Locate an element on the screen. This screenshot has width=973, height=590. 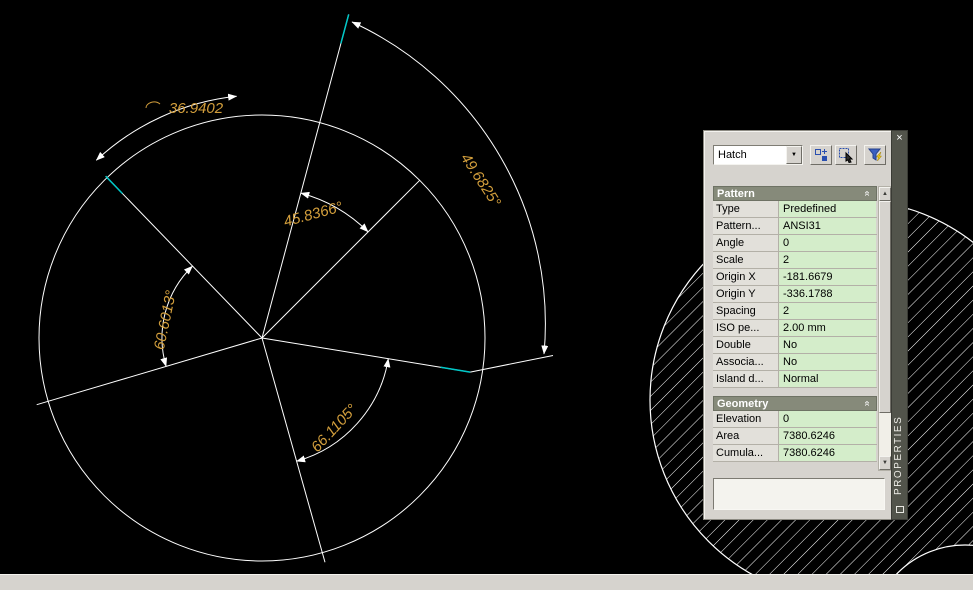
table-row: Elevation 0 is located at coordinates (795, 419).